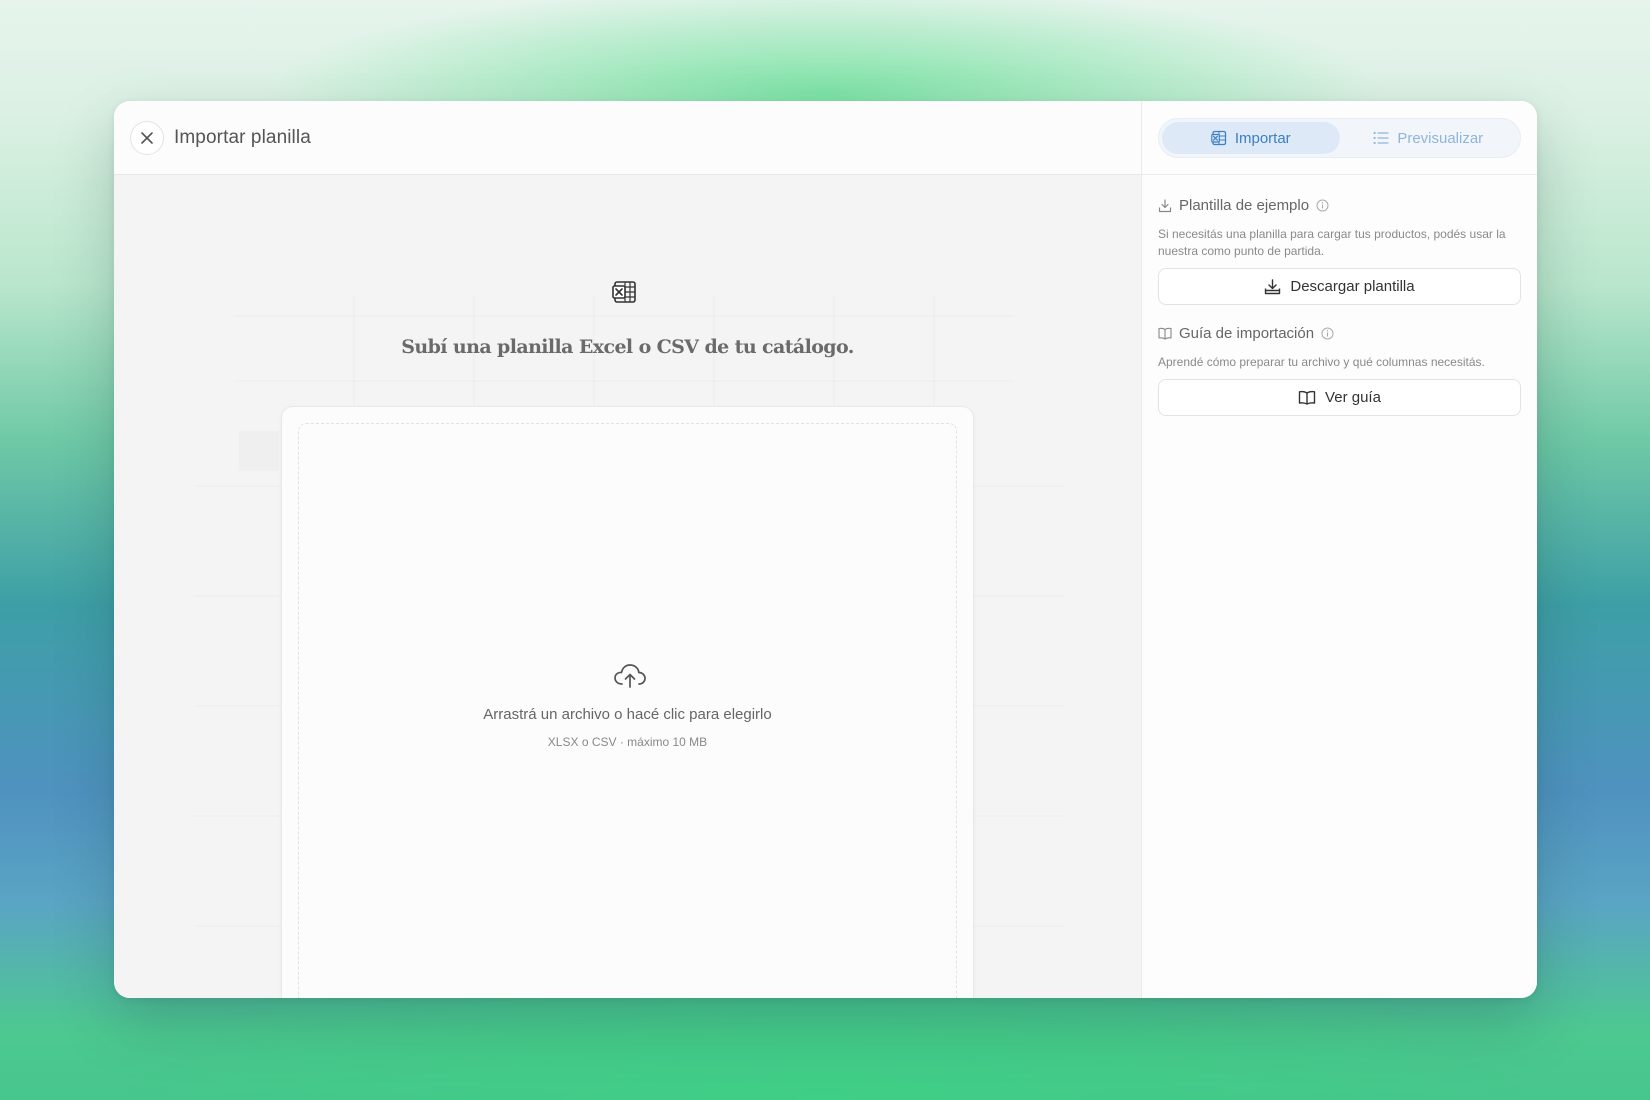 The width and height of the screenshot is (1650, 1100). I want to click on close-icon, so click(147, 137).